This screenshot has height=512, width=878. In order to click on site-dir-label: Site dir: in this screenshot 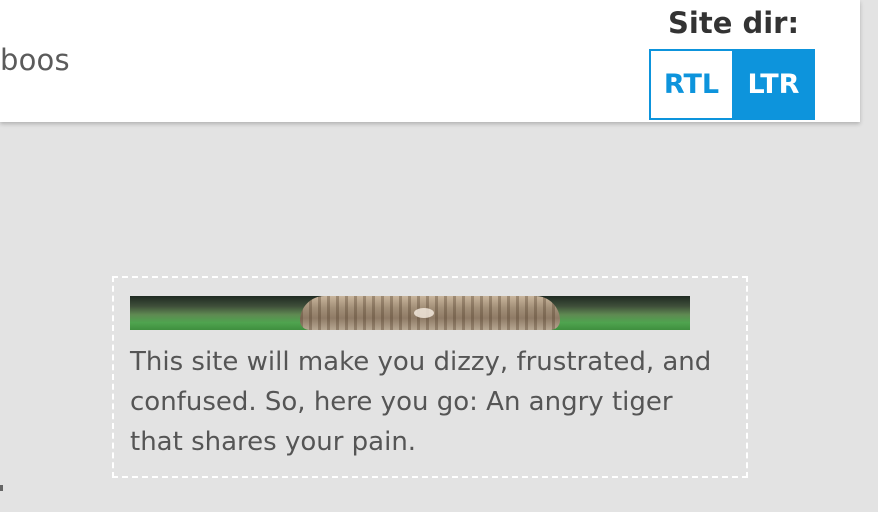, I will do `click(734, 23)`.